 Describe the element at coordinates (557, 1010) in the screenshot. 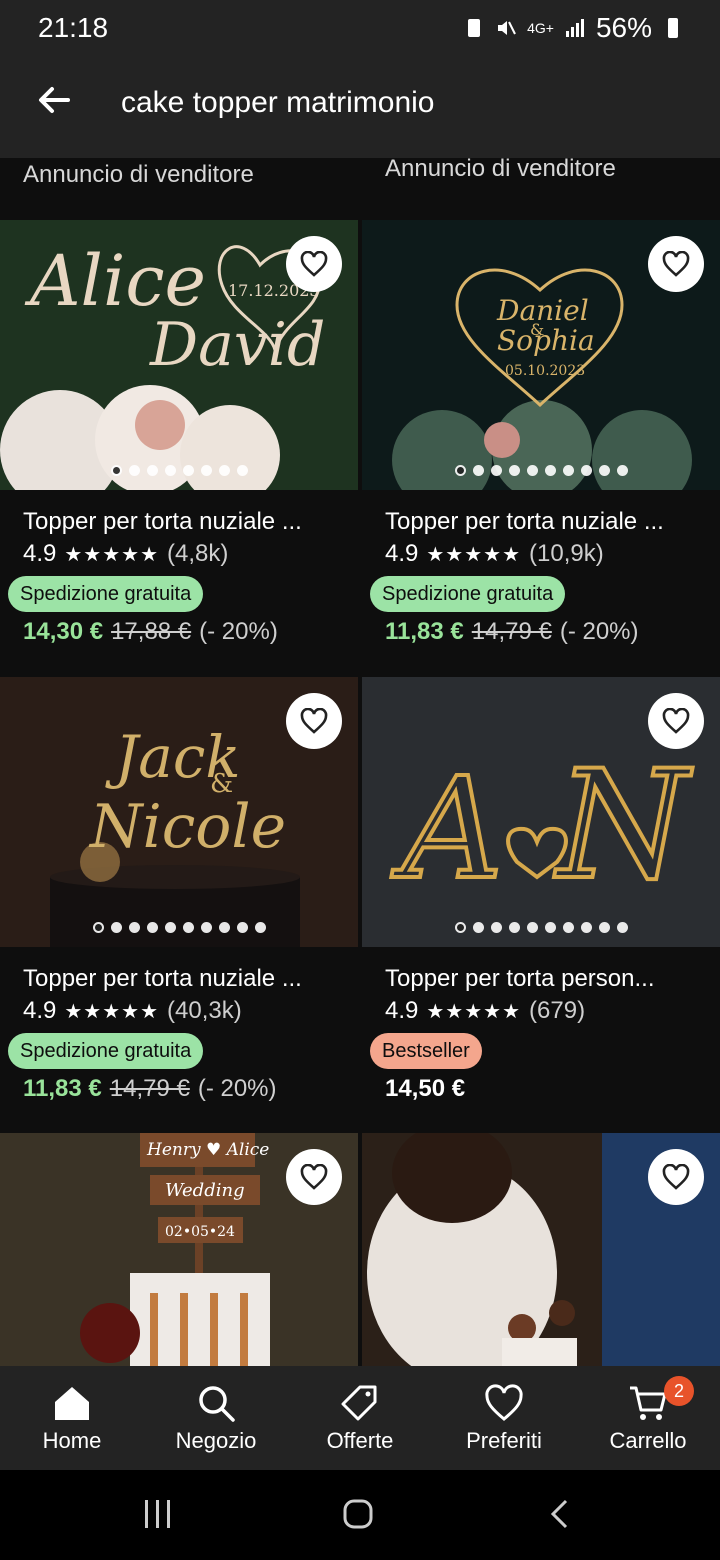

I see `review-count: (679)` at that location.